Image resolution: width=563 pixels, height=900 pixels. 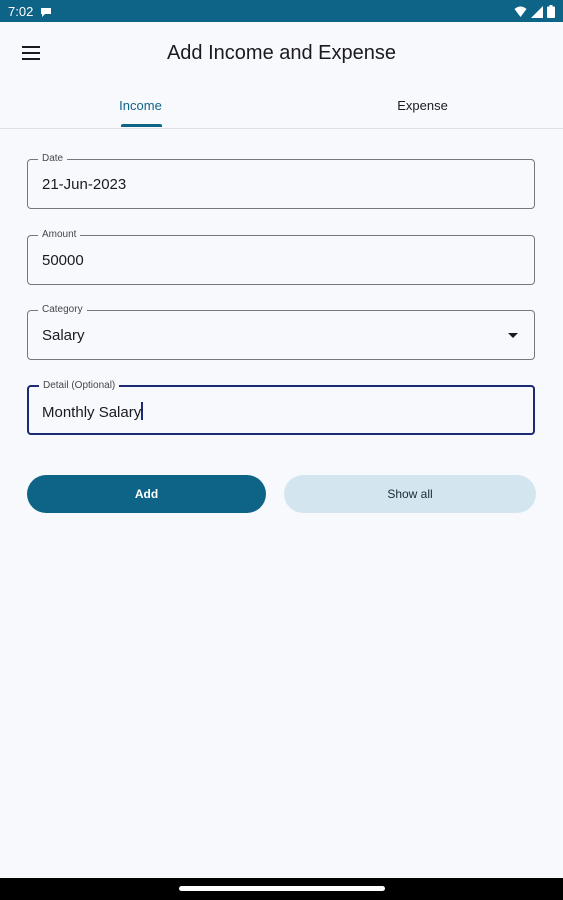 What do you see at coordinates (281, 11) in the screenshot?
I see `status-bar: 7:02` at bounding box center [281, 11].